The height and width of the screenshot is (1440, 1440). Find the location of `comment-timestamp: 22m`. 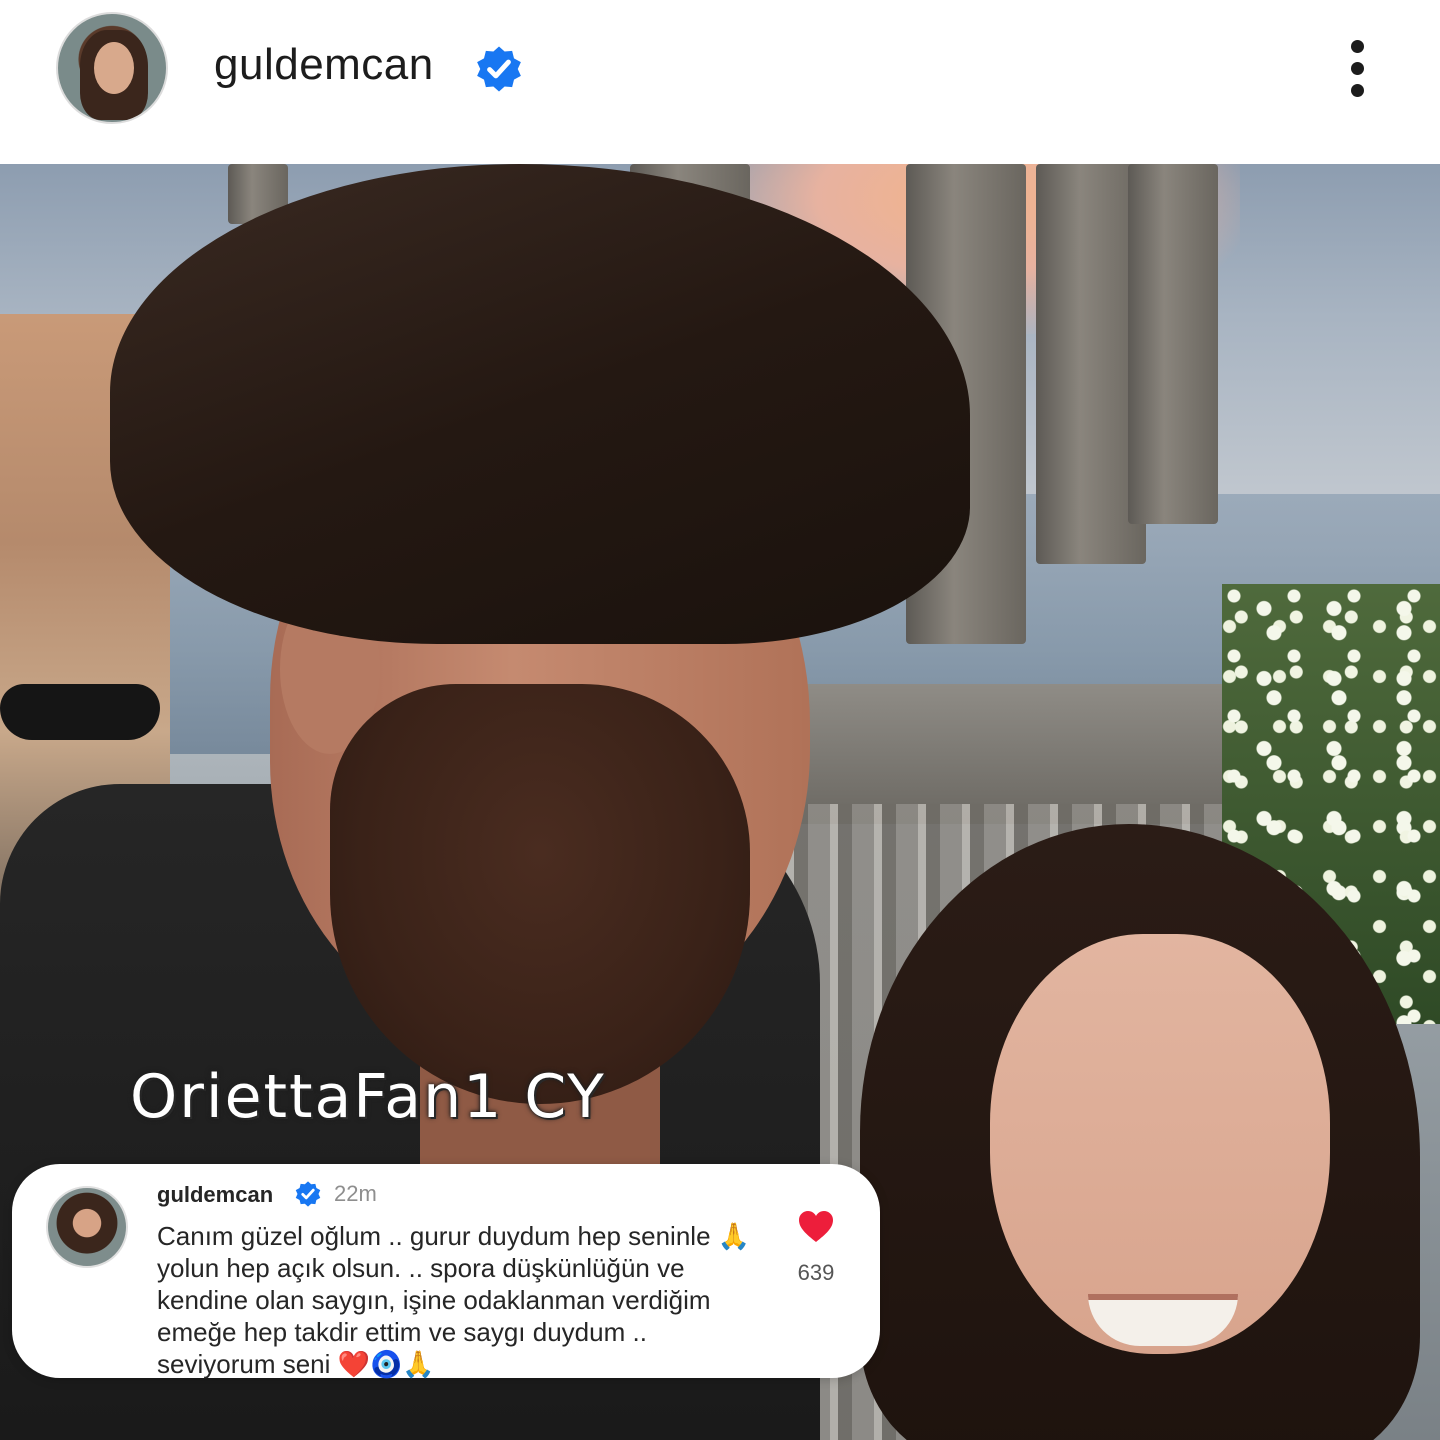

comment-timestamp: 22m is located at coordinates (355, 1193).